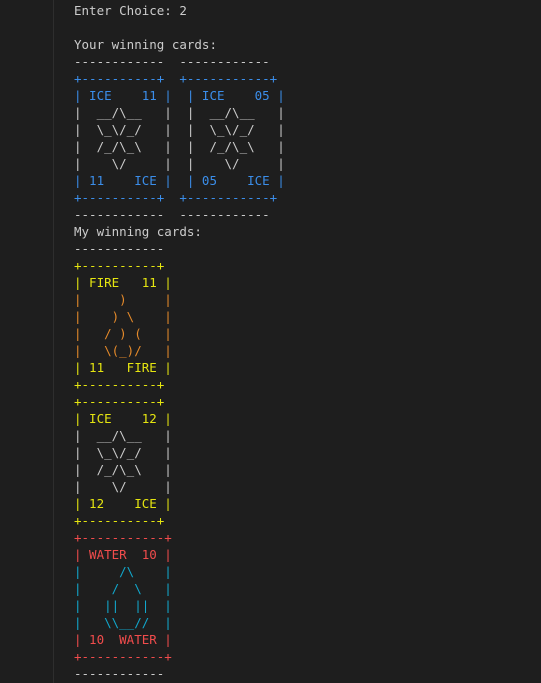 The image size is (541, 683). What do you see at coordinates (123, 605) in the screenshot?
I see `water-card-row: | || || |` at bounding box center [123, 605].